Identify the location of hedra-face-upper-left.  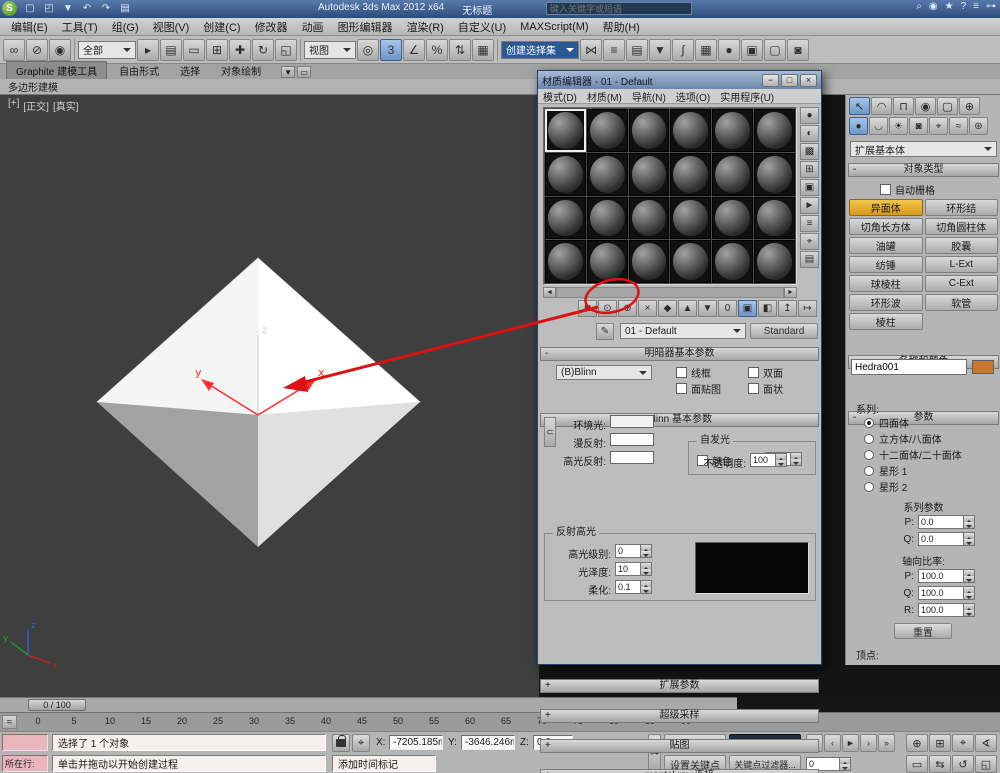
(177, 336).